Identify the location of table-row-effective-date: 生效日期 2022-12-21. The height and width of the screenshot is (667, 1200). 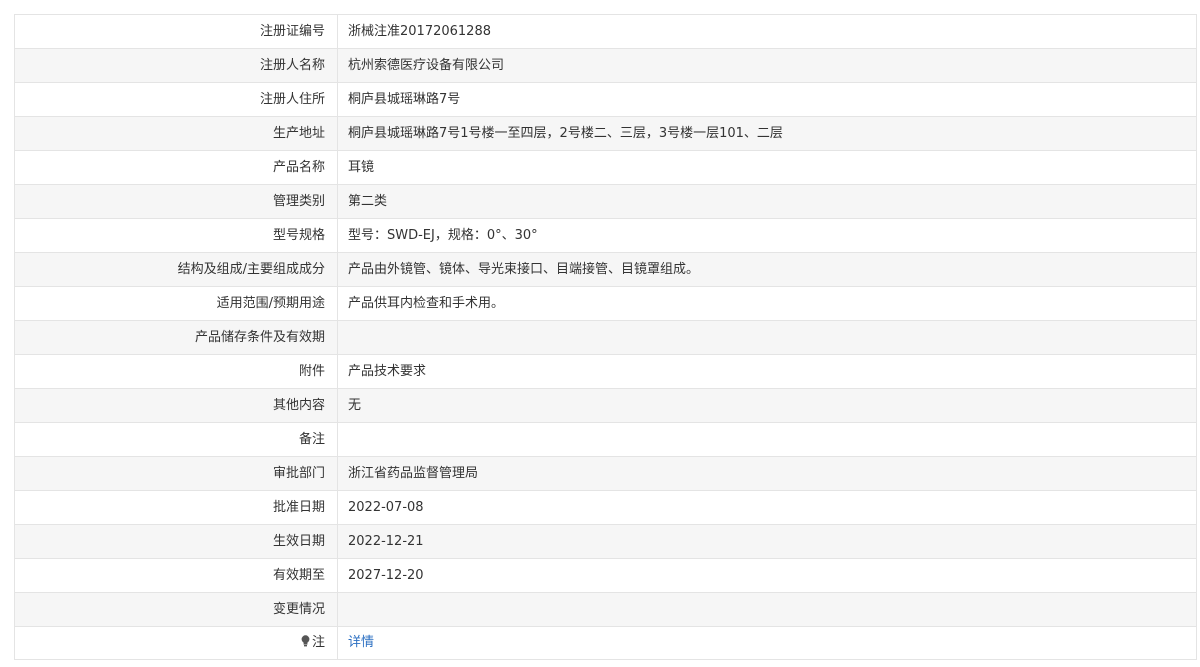
(605, 541).